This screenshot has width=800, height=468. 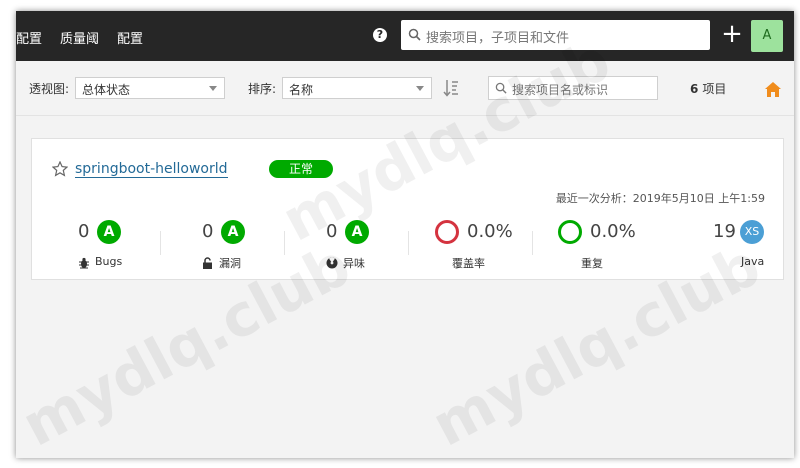 I want to click on projects-filter-bar: 透视图: 总体状态 排序: 名称 搜索项目名或标识 6 项目, so click(x=405, y=88).